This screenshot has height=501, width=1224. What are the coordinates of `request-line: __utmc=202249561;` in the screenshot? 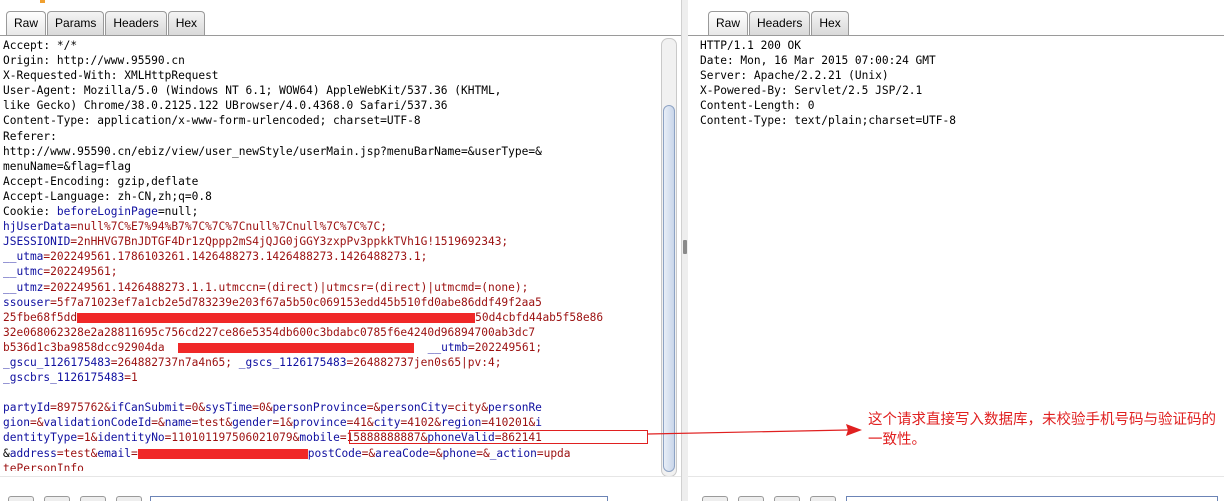 It's located at (331, 271).